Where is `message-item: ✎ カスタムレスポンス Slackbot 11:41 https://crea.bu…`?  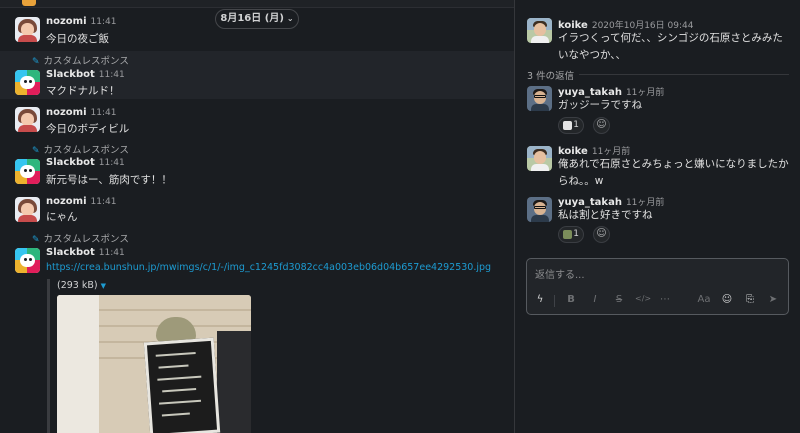
message-item: ✎ カスタムレスポンス Slackbot 11:41 https://crea.bu… is located at coordinates (257, 253).